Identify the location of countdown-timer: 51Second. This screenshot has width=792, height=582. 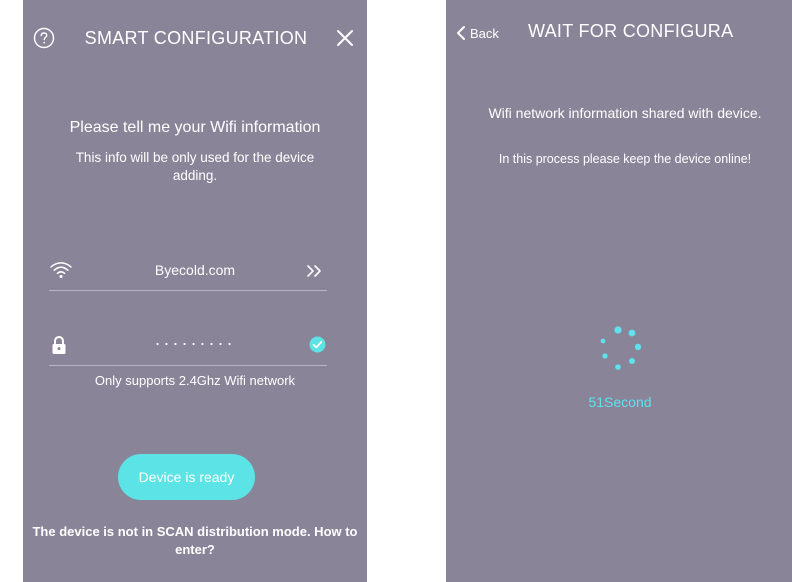
(620, 402).